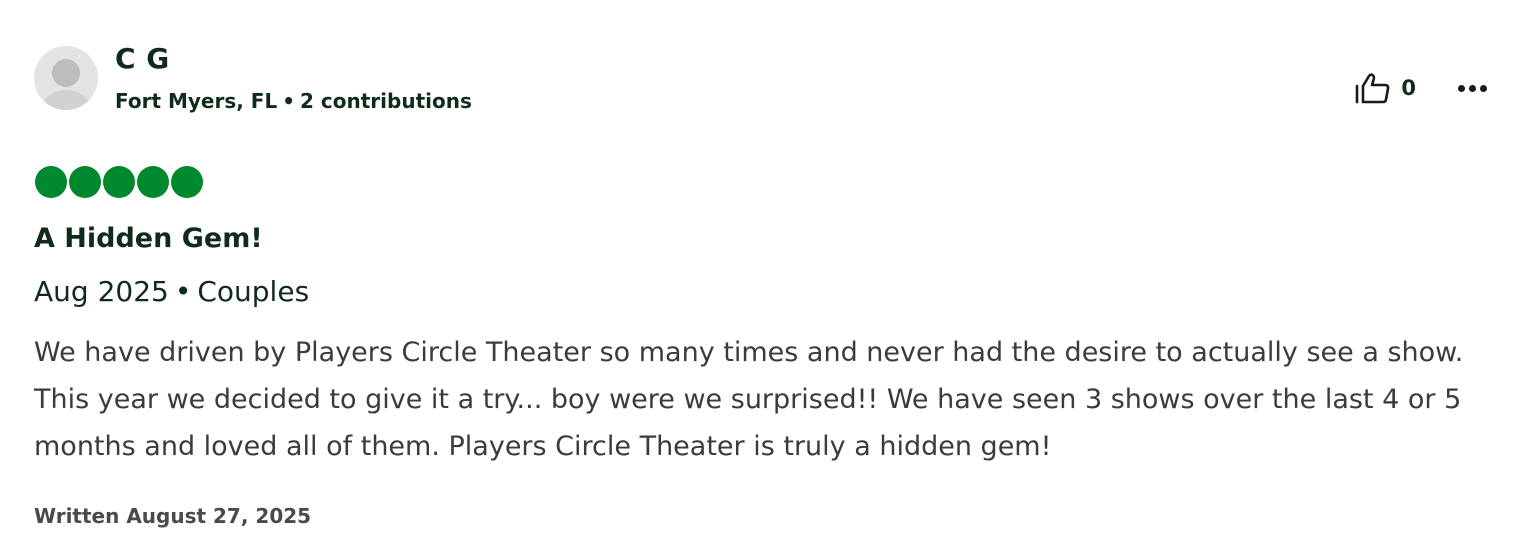  I want to click on user-name: C G, so click(142, 58).